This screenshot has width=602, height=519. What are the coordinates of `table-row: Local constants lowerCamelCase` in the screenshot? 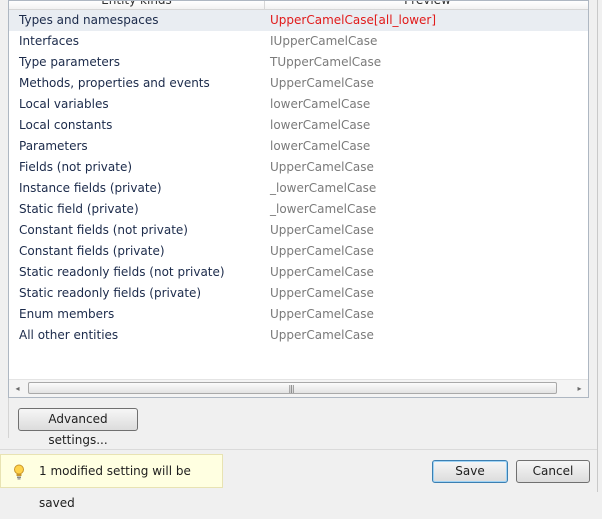 It's located at (298, 125).